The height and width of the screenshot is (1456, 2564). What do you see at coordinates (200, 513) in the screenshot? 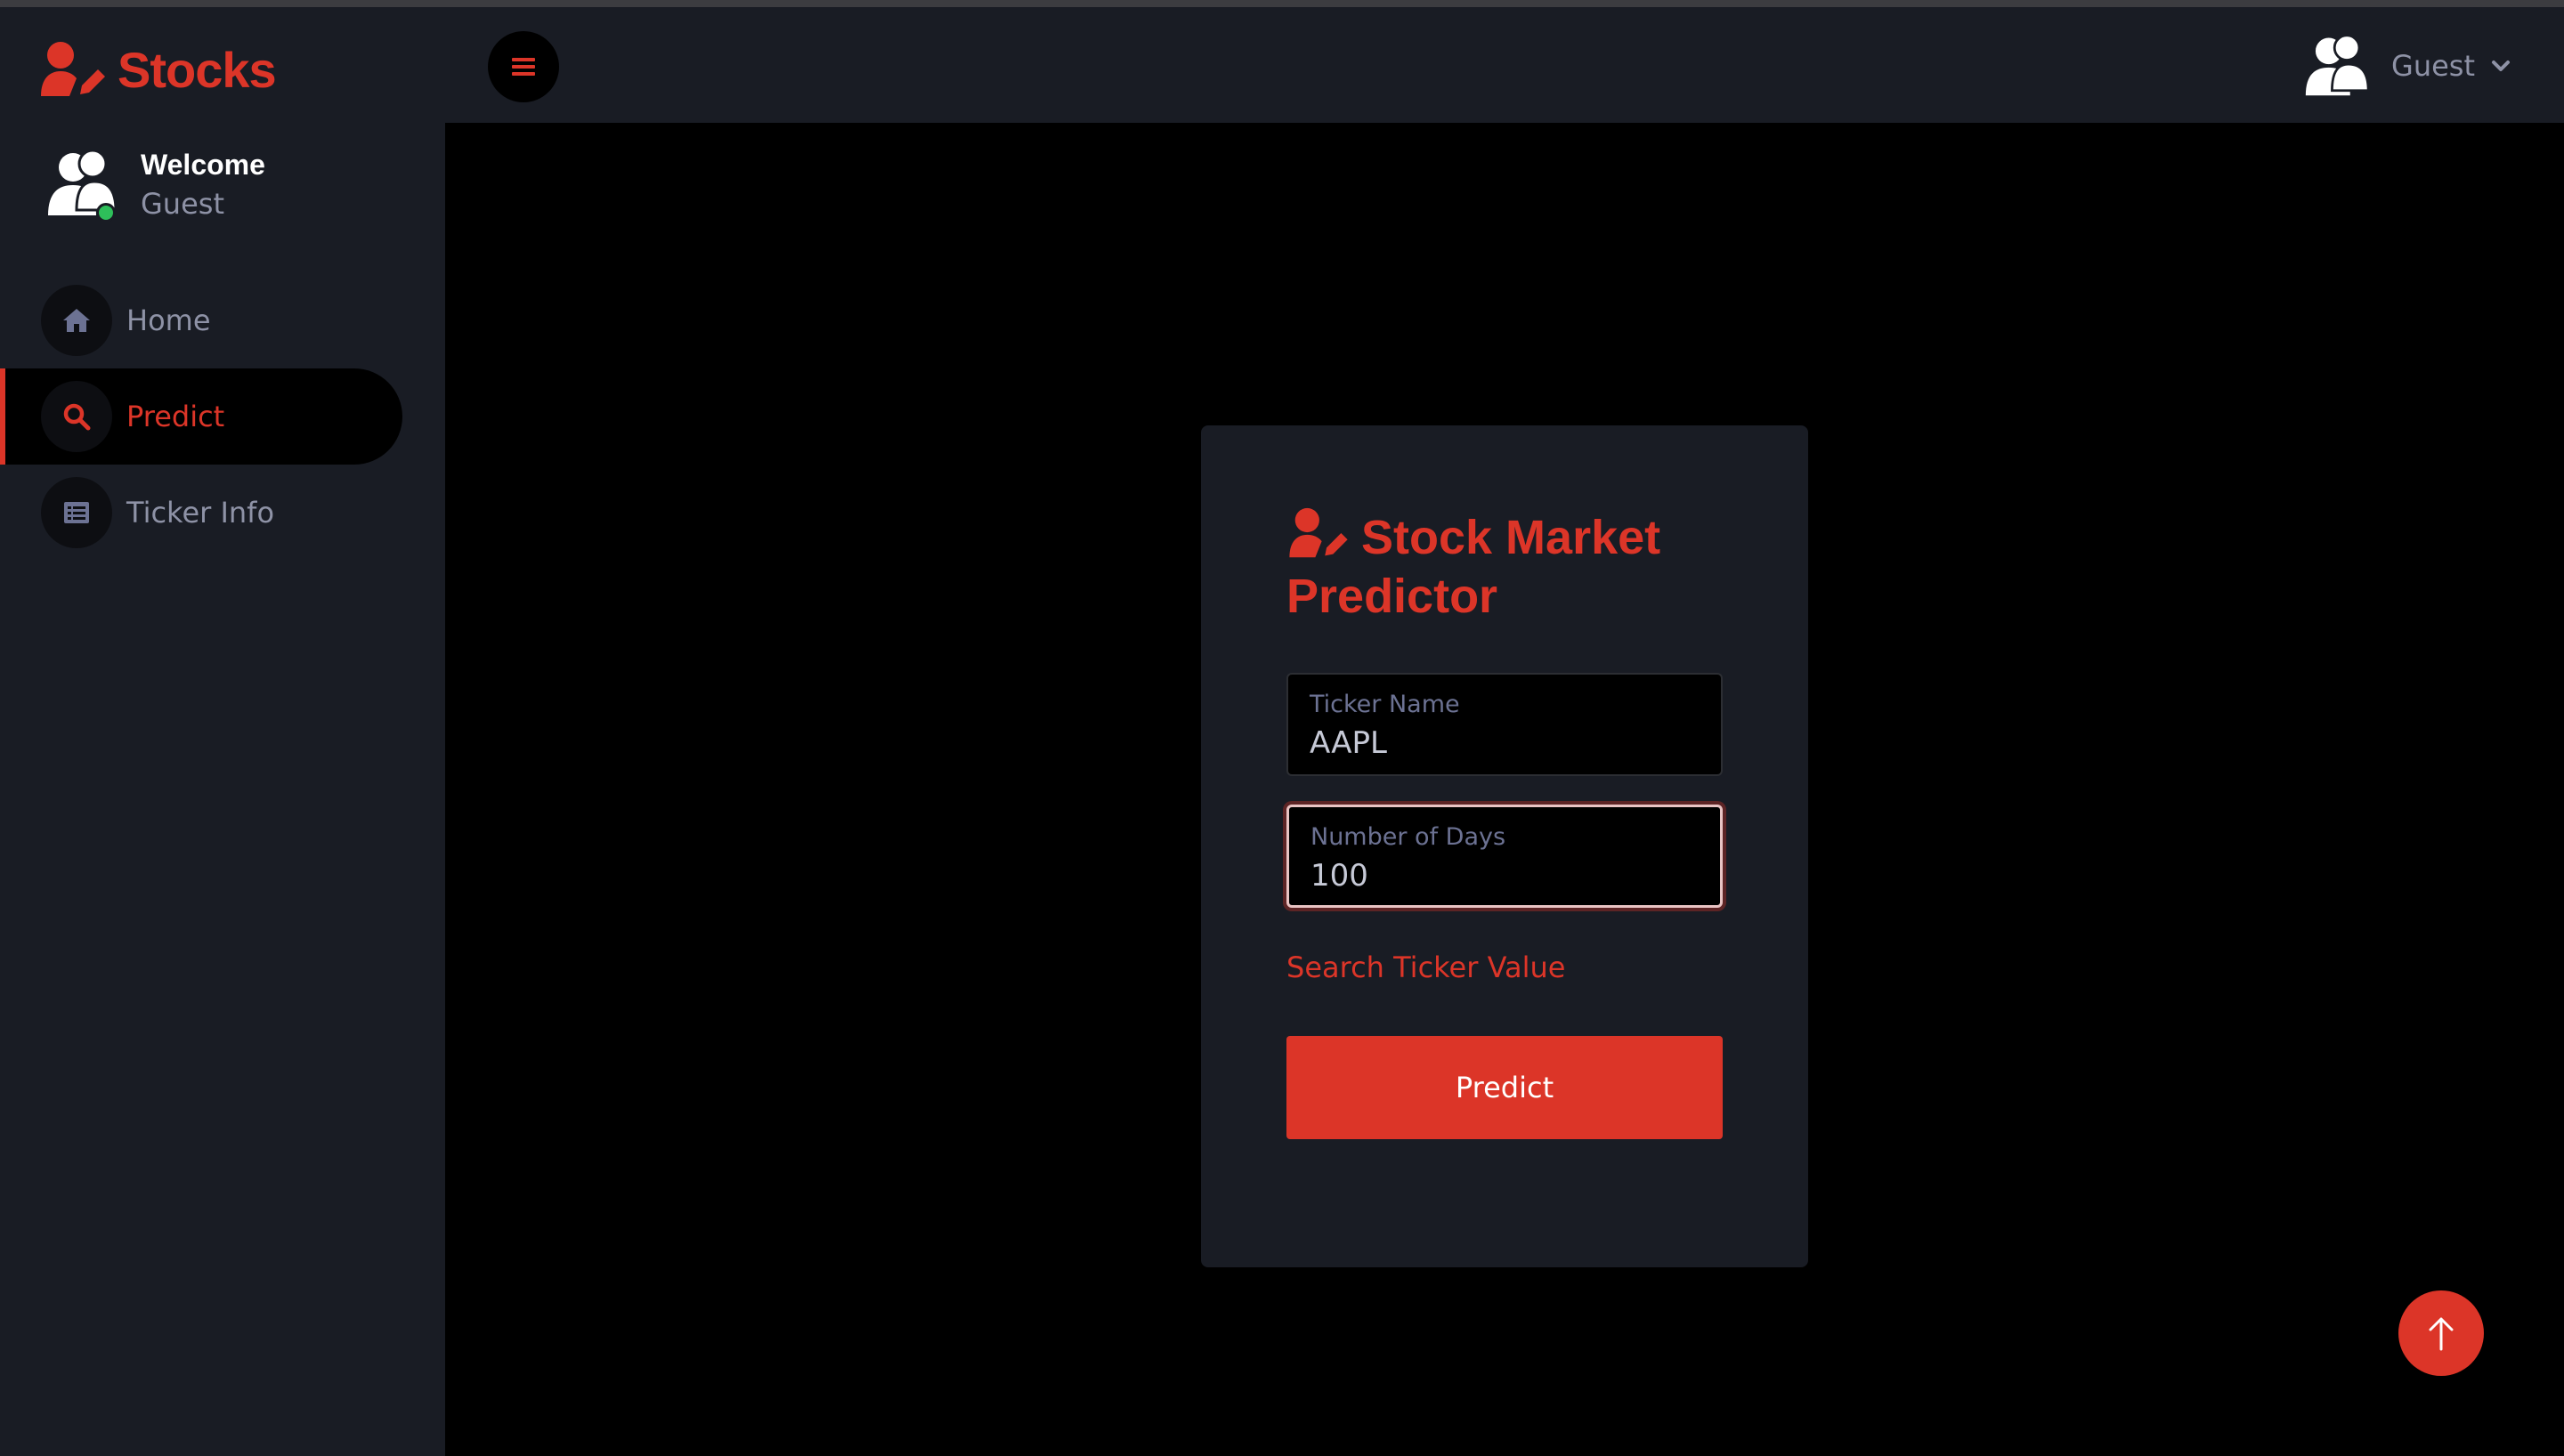
I see `sidebar-item-label: Ticker Info` at bounding box center [200, 513].